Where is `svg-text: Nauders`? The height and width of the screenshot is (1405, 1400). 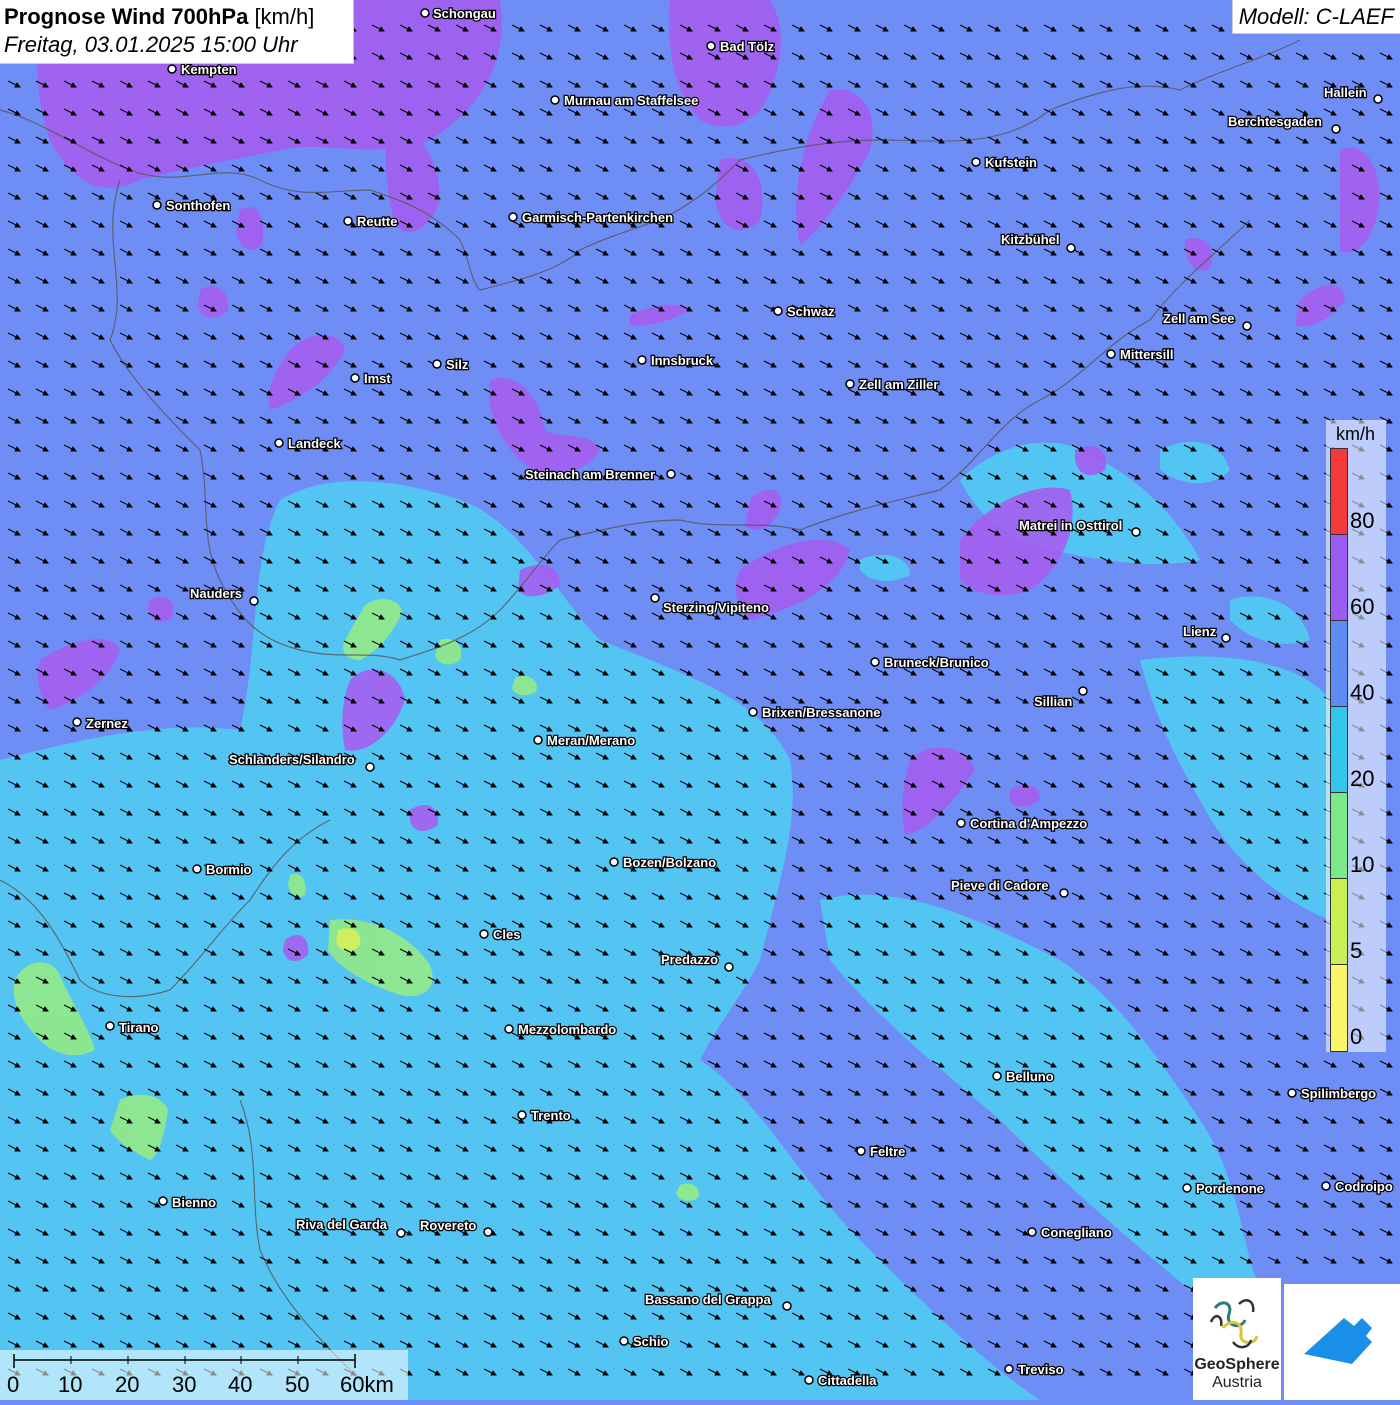 svg-text: Nauders is located at coordinates (216, 593).